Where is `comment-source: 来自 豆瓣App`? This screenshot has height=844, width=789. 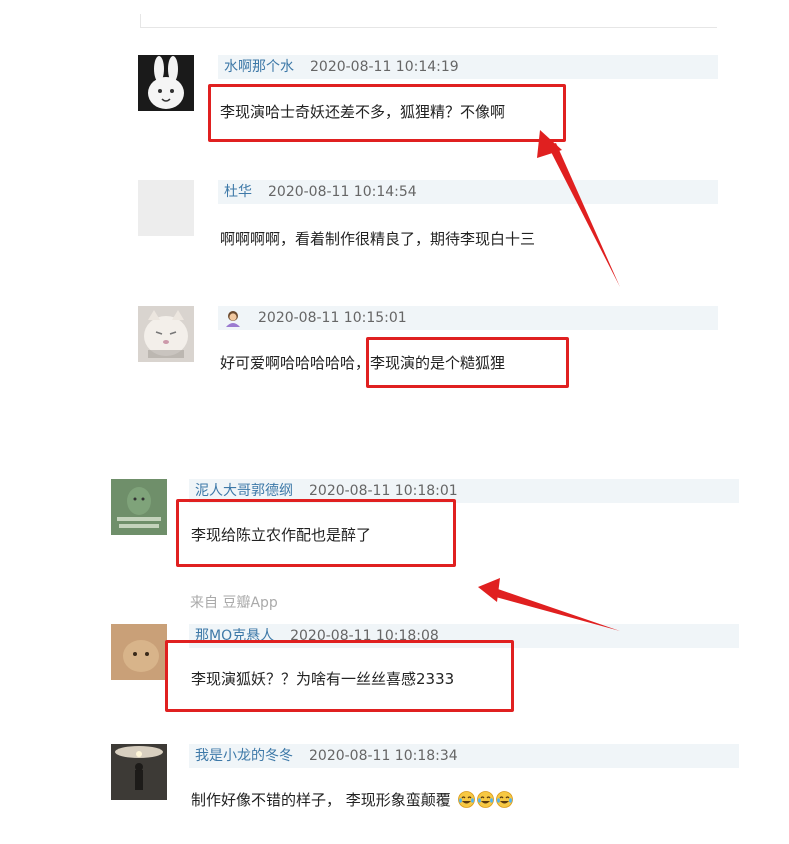
comment-source: 来自 豆瓣App is located at coordinates (234, 603).